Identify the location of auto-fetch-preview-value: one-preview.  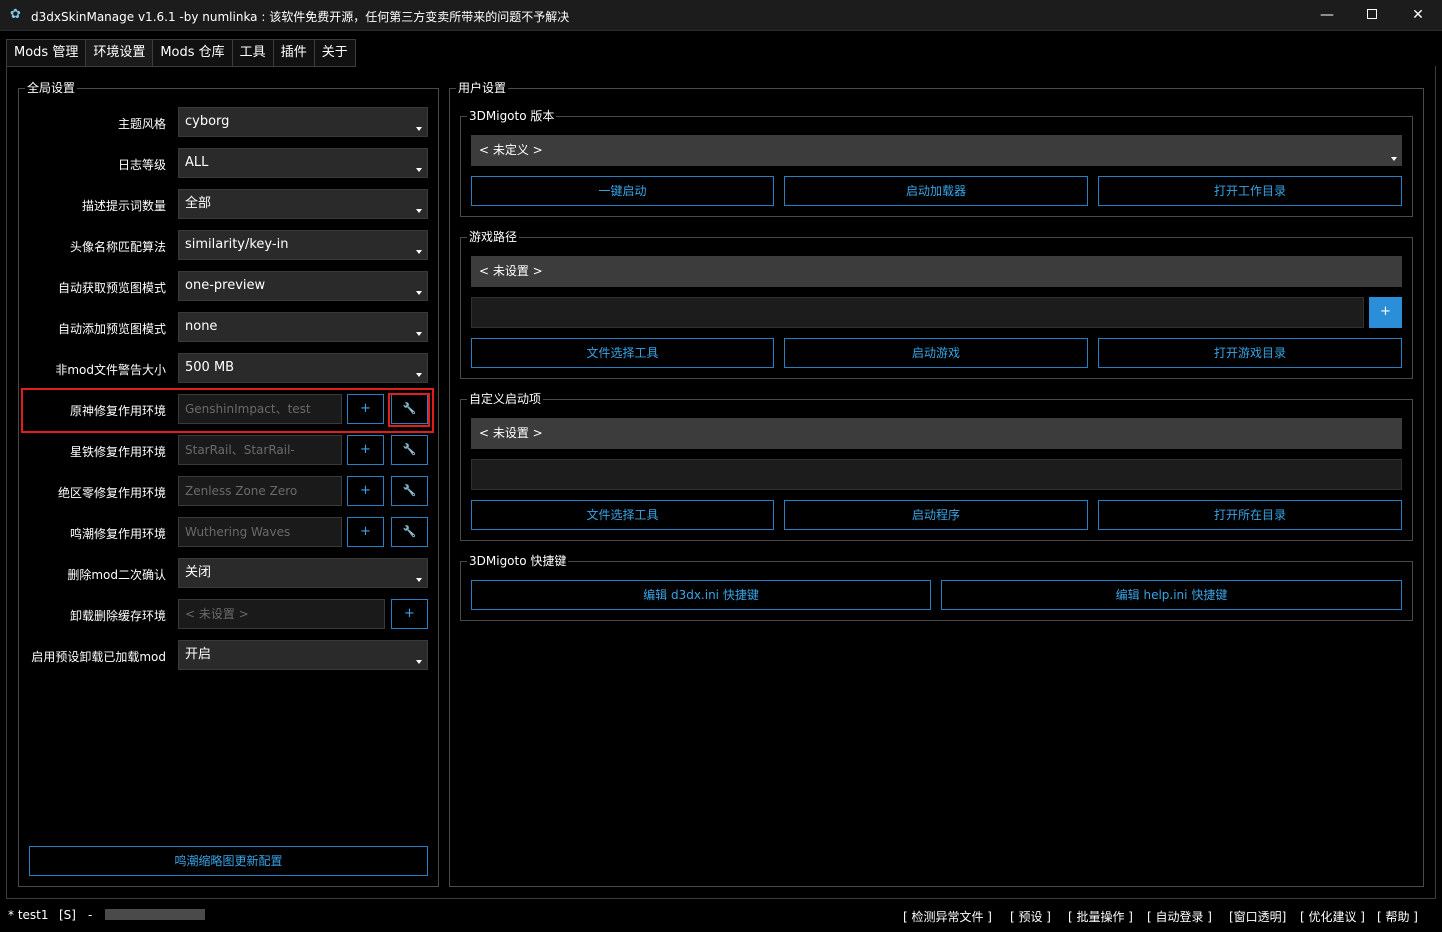
(225, 285).